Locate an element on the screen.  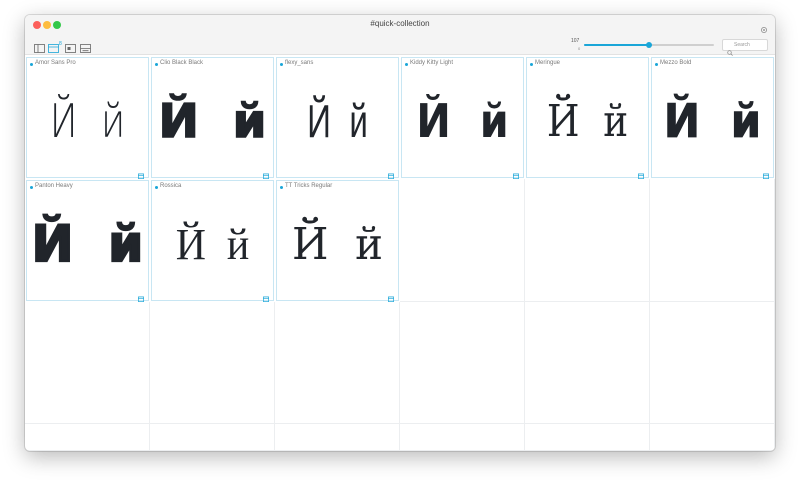
search-field is located at coordinates (745, 47).